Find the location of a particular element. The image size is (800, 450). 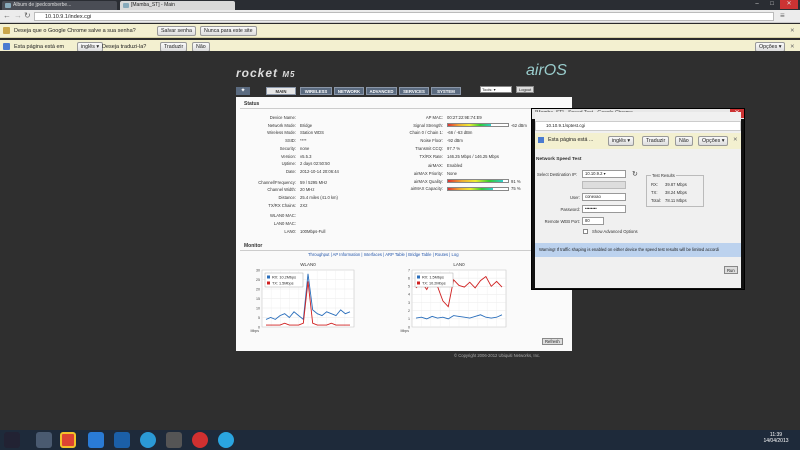

refresh-icon: ↻ is located at coordinates (635, 174).